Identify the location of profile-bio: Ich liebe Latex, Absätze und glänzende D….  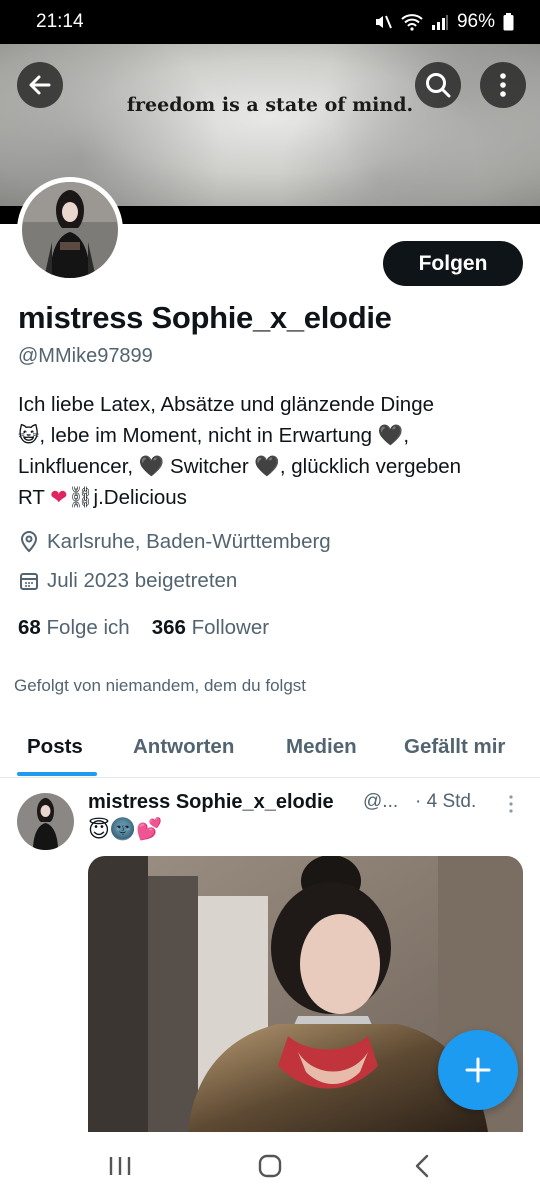
(273, 451).